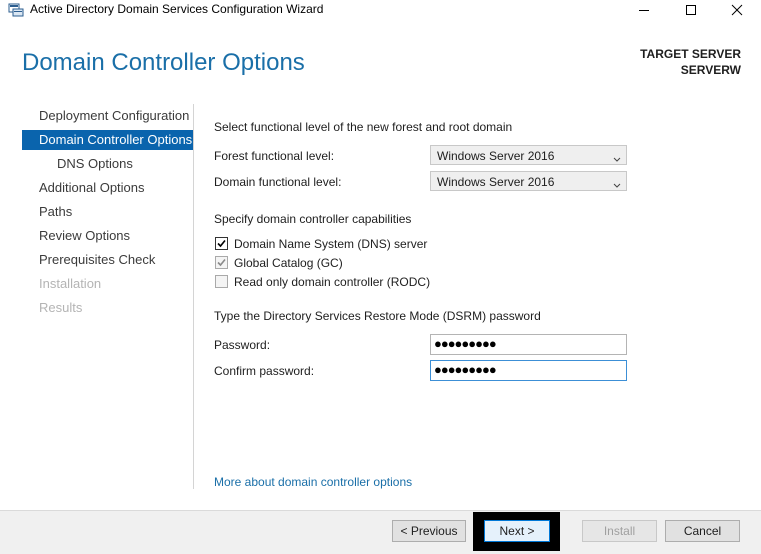 This screenshot has width=761, height=554. I want to click on dns-server-checkbox, so click(221, 243).